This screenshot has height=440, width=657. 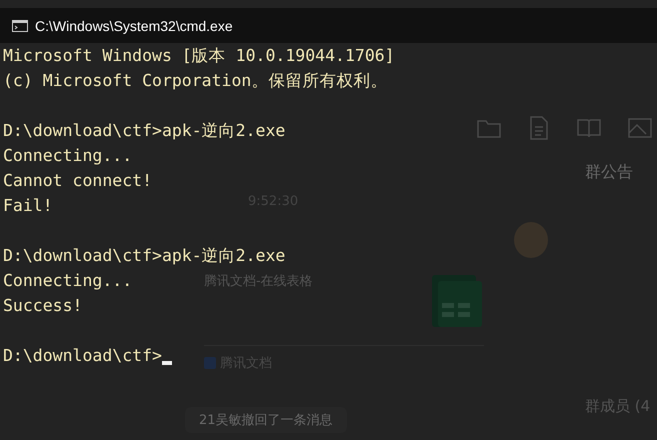 I want to click on console-prompt: D:\download\ctf>, so click(x=82, y=356).